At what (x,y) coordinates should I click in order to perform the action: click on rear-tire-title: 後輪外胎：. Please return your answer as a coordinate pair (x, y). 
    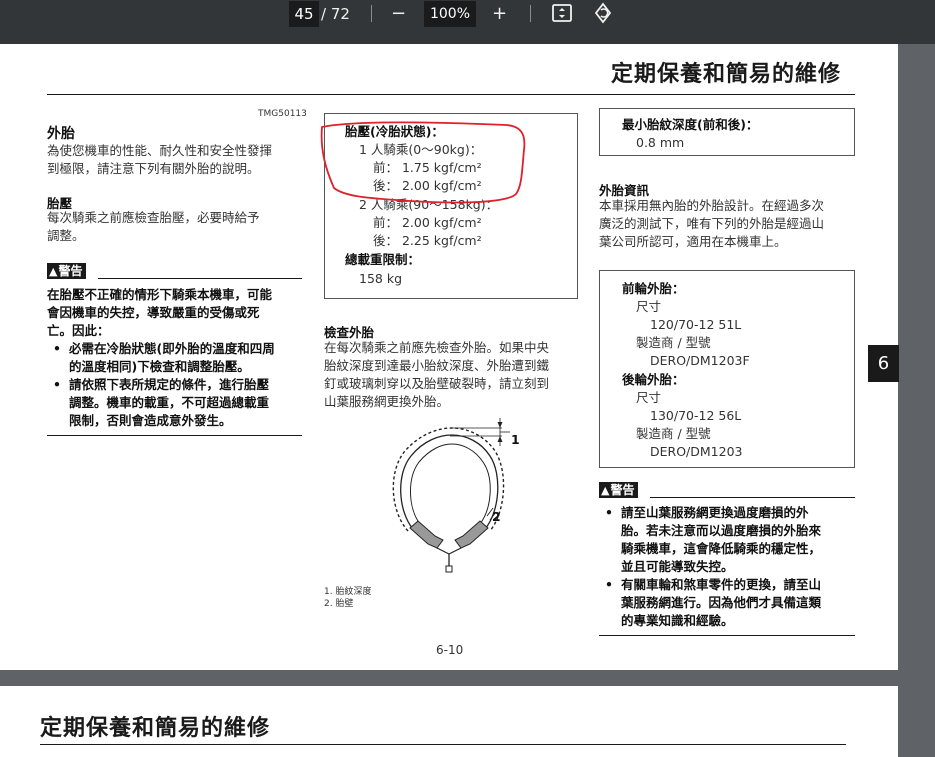
    Looking at the image, I should click on (653, 379).